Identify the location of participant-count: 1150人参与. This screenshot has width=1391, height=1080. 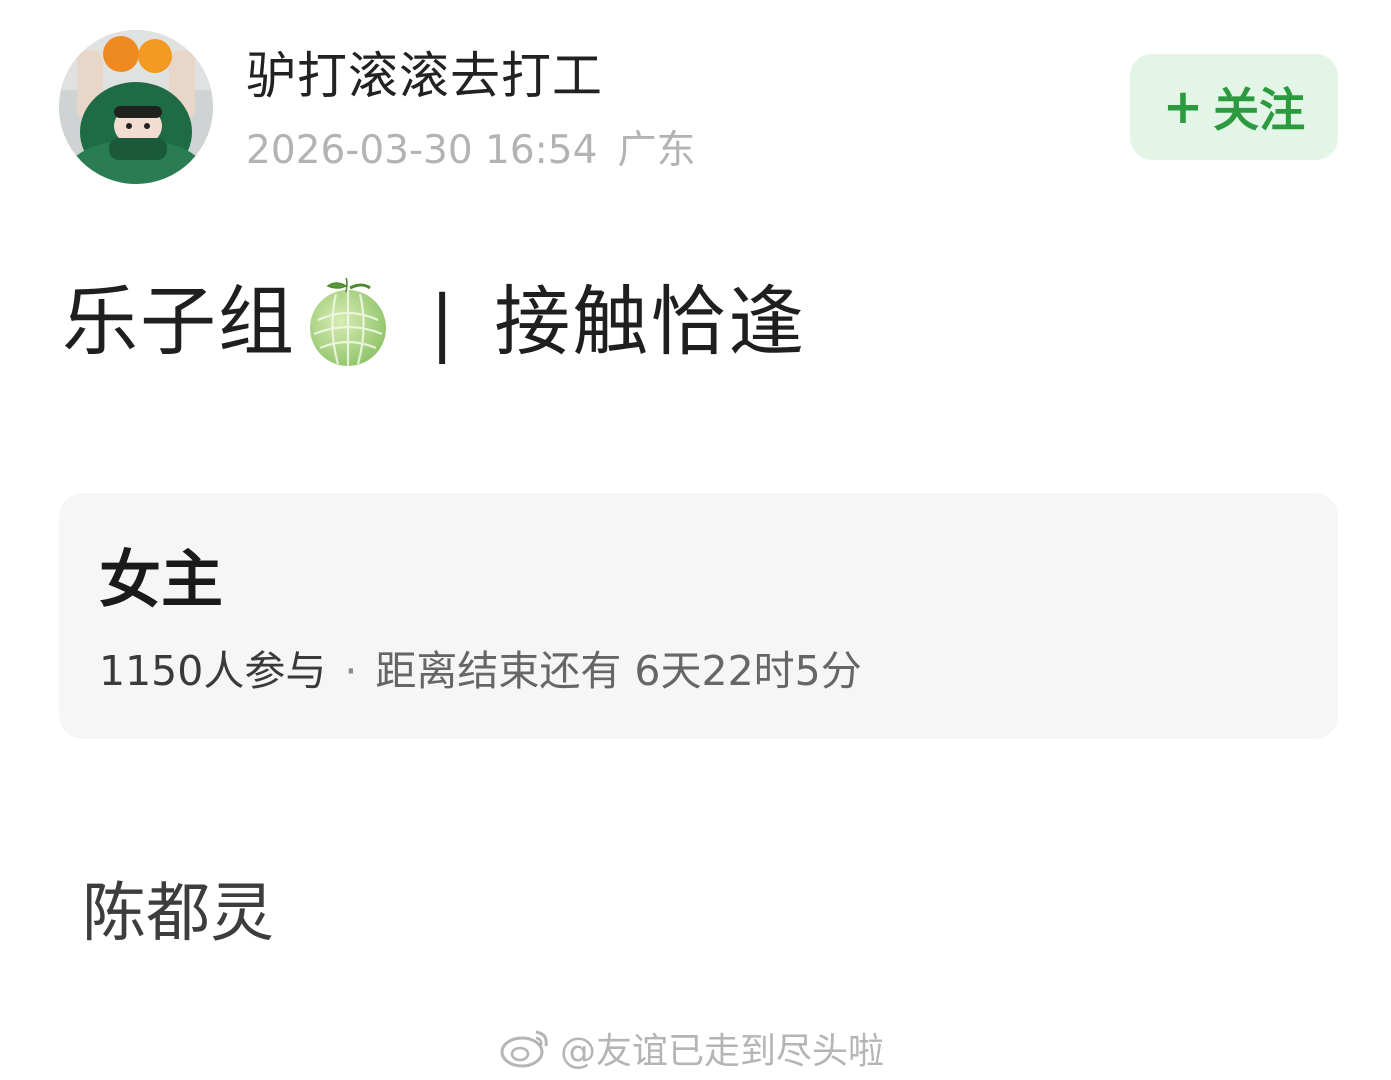
(213, 671).